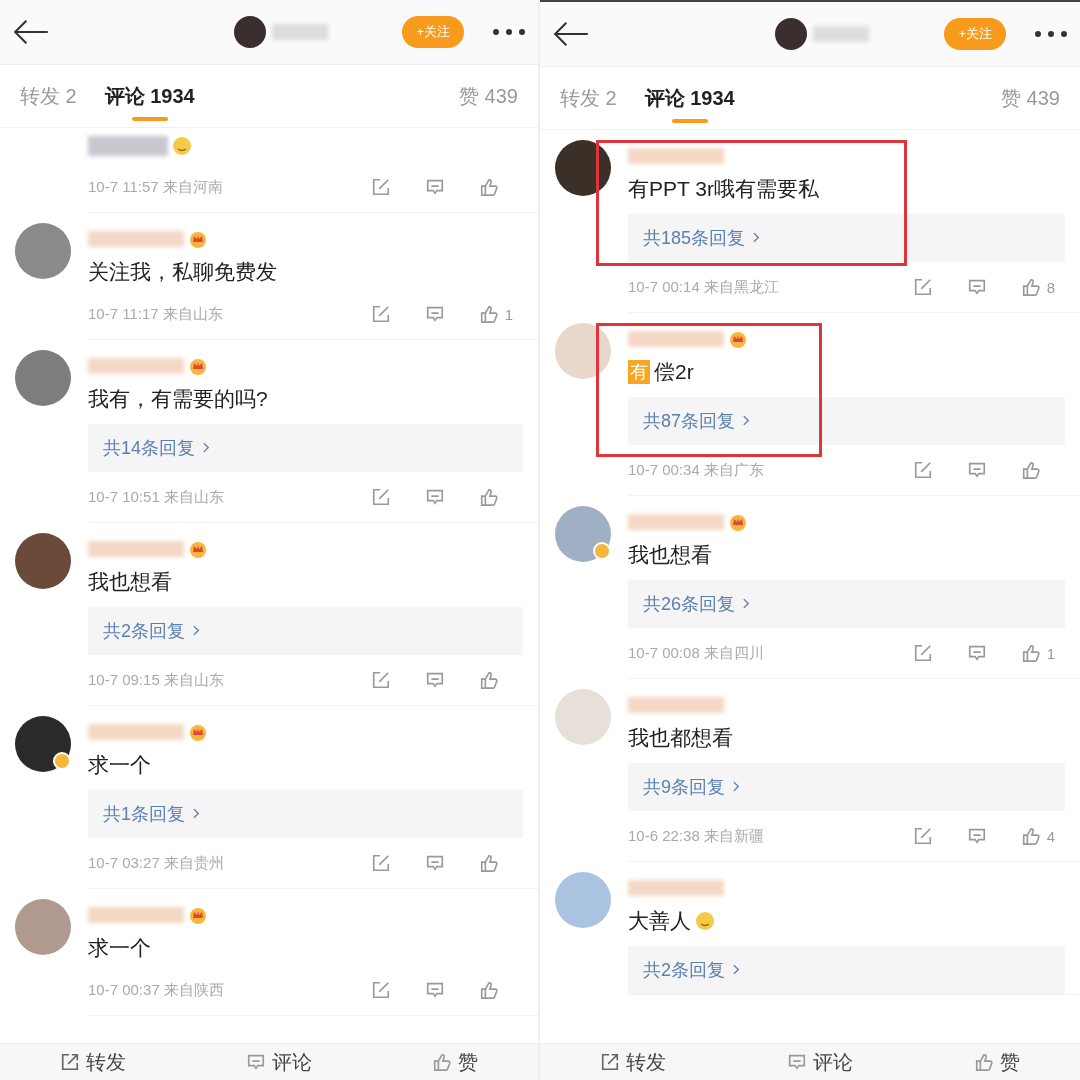 The height and width of the screenshot is (1080, 1080). What do you see at coordinates (689, 421) in the screenshot?
I see `replies-count: 共87条回复` at bounding box center [689, 421].